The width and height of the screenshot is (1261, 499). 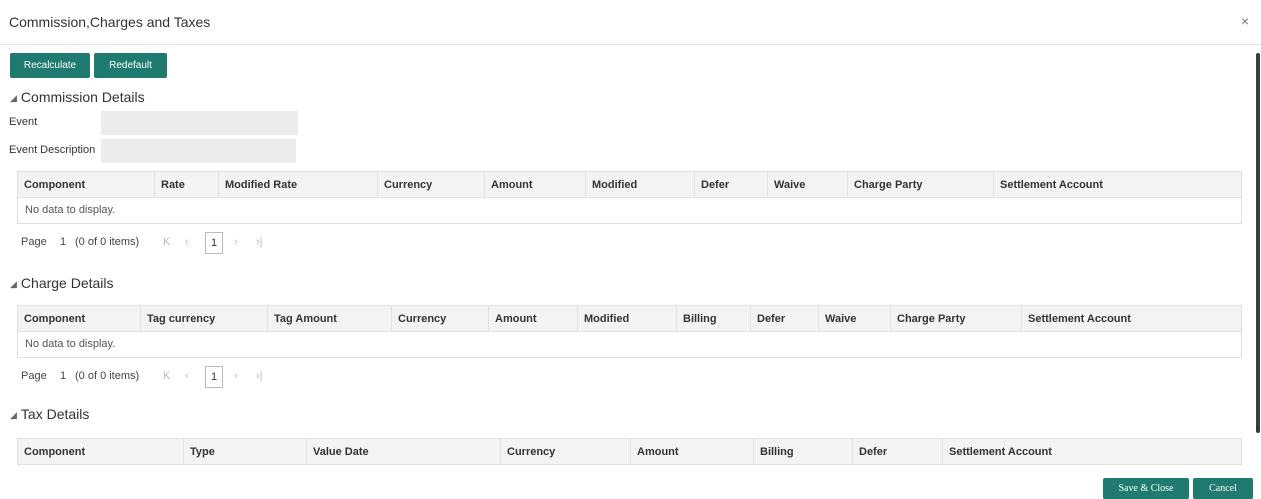 I want to click on charge-pager: Page 1 (0 of 0 items) K ‹ 1 › ›|, so click(x=151, y=378).